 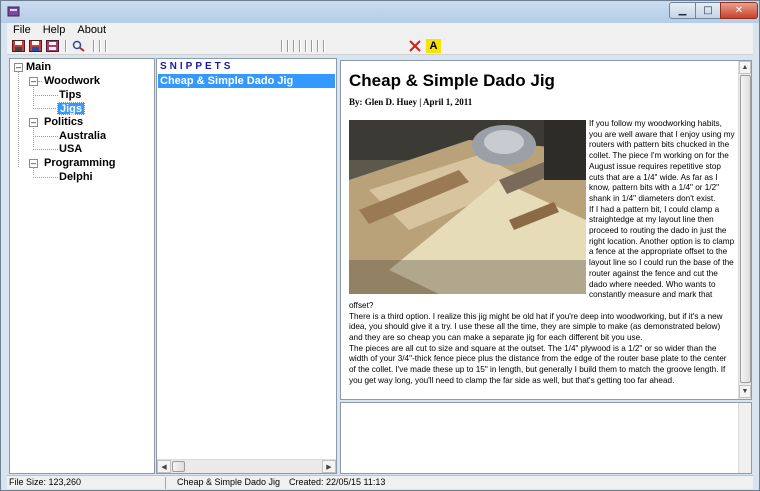 I want to click on font-button: A, so click(x=433, y=46).